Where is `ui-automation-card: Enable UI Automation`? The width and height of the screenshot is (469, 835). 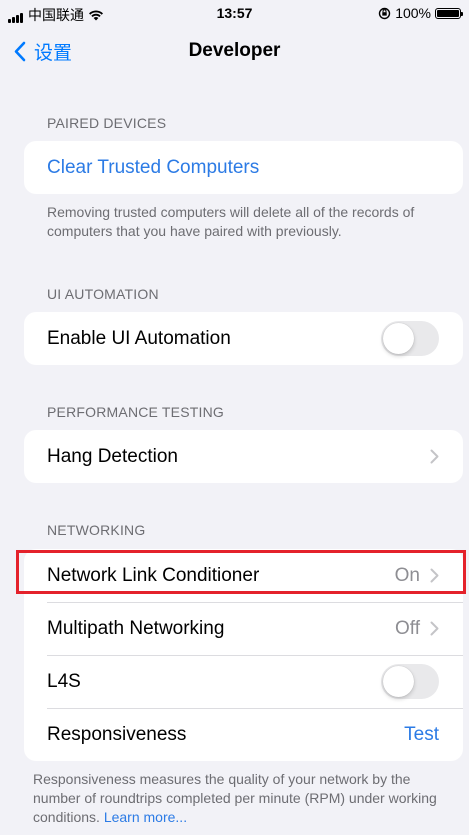 ui-automation-card: Enable UI Automation is located at coordinates (243, 338).